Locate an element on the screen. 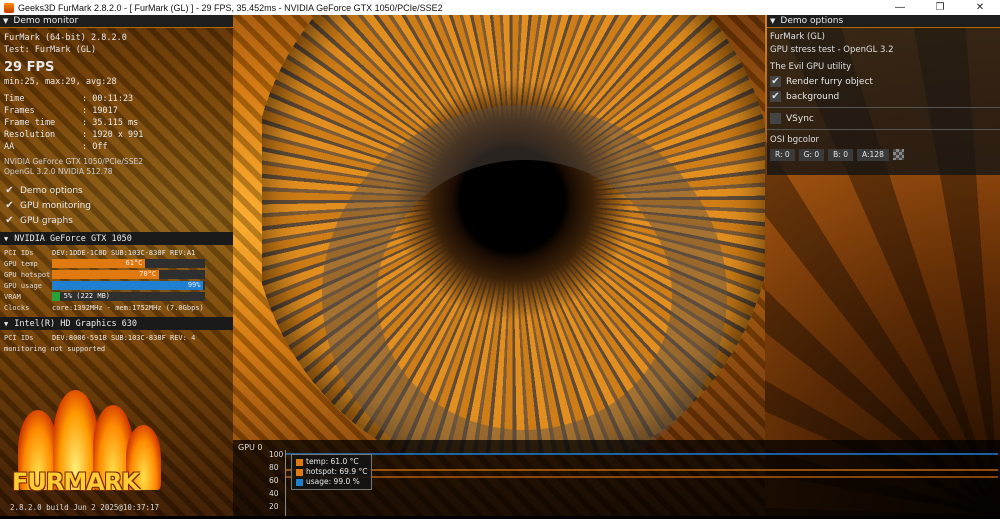  options-subtitle: GPU stress test - OpenGL 3.2 is located at coordinates (832, 50).